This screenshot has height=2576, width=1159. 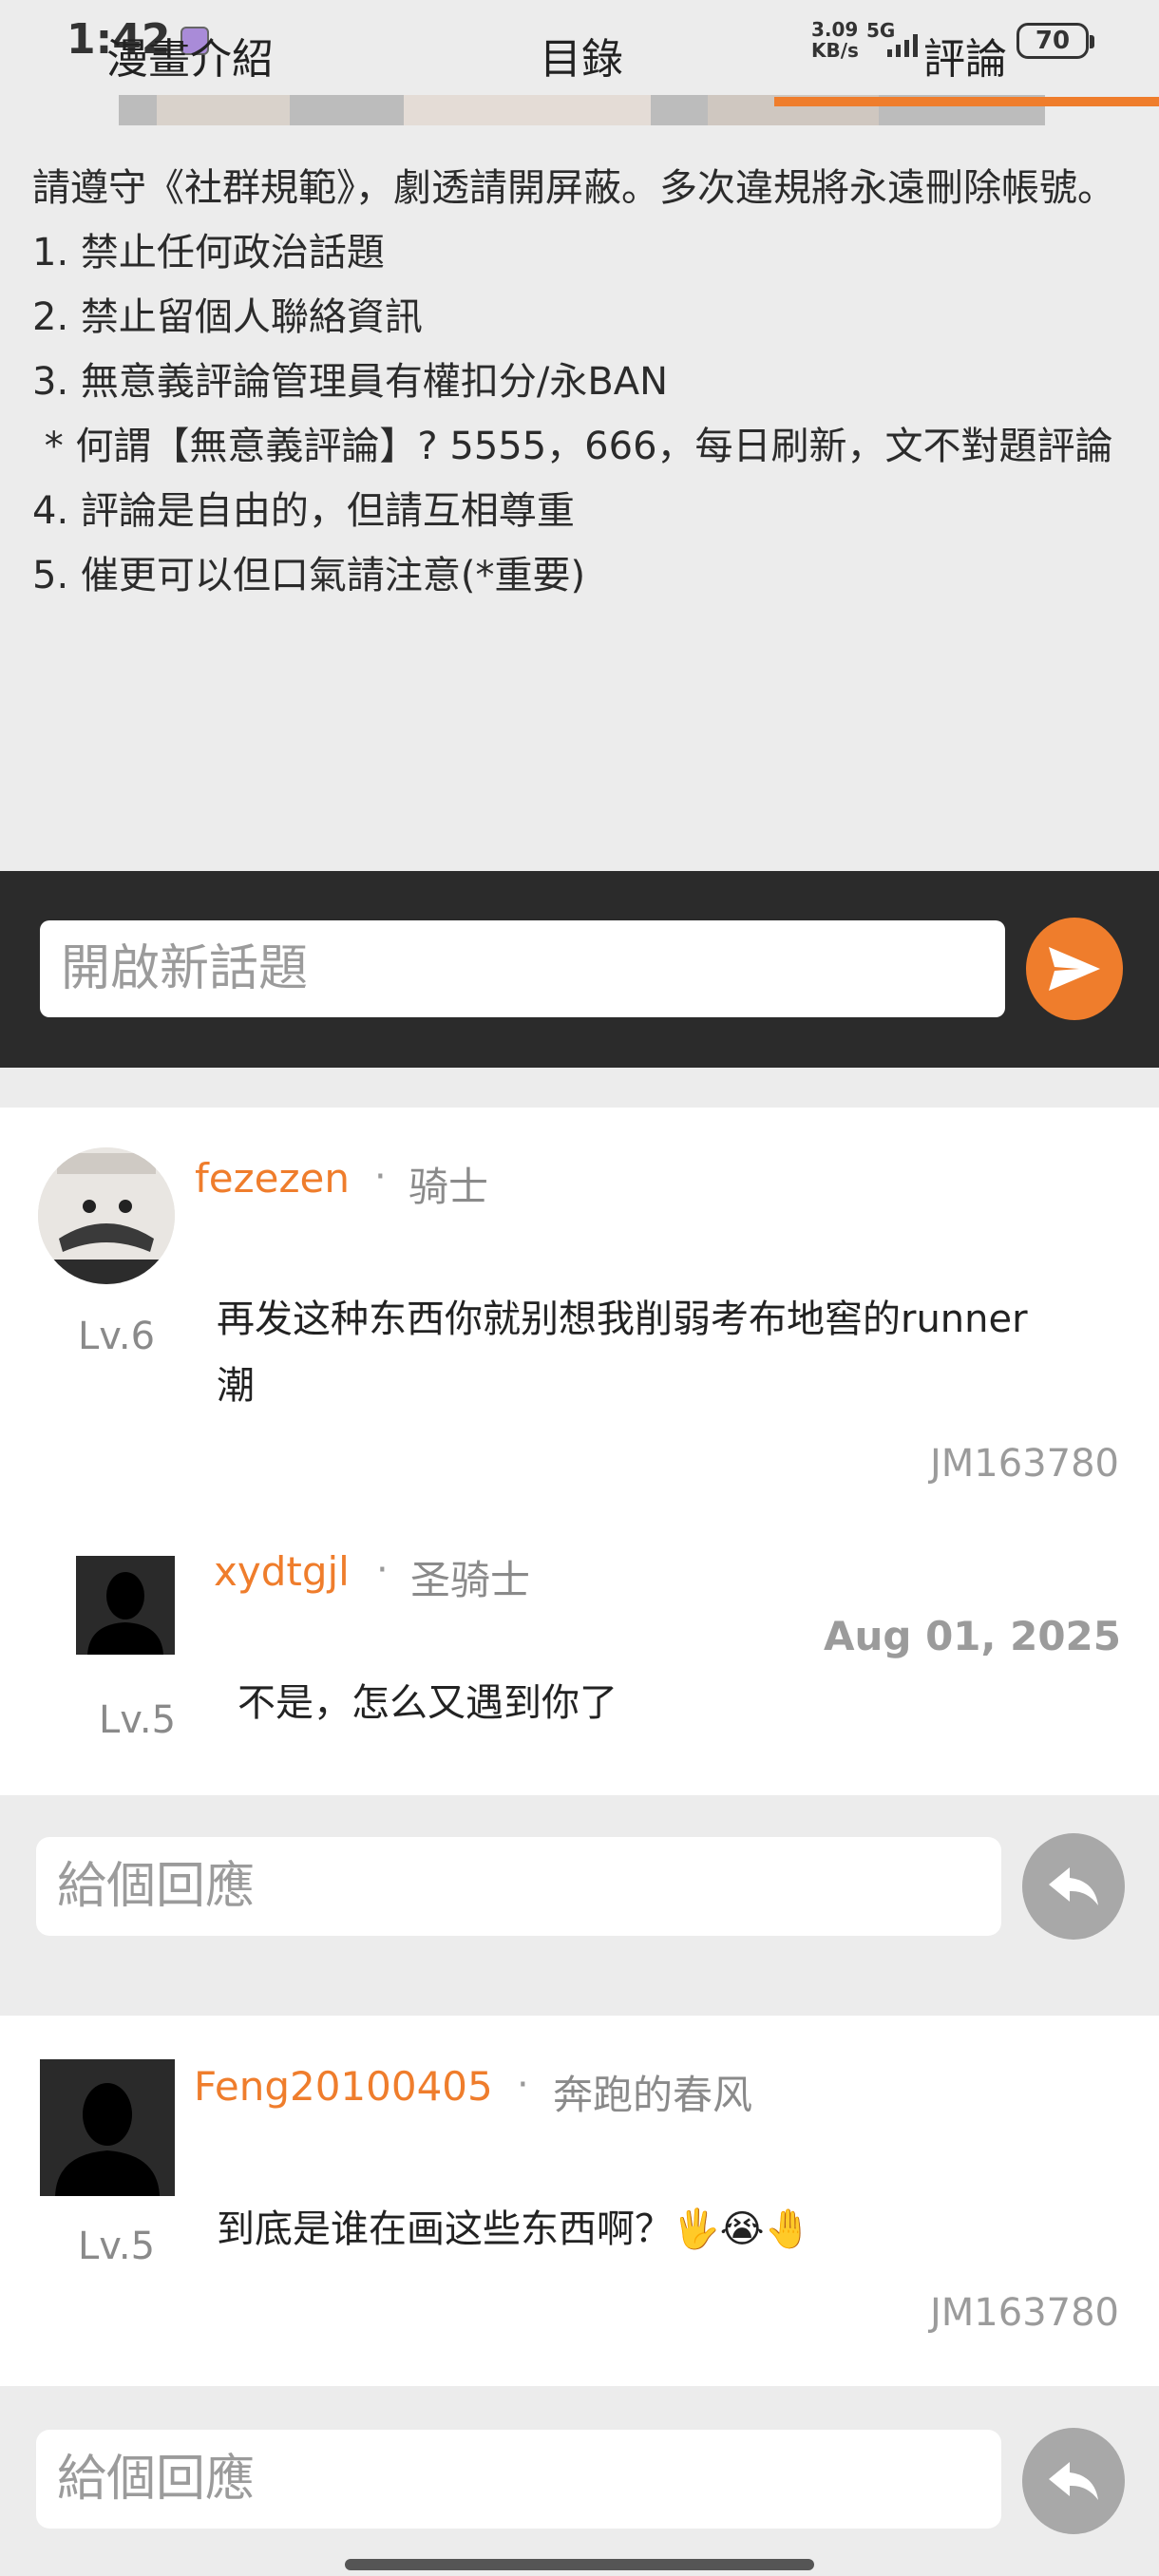 I want to click on user-level: Lv.5, so click(x=117, y=2246).